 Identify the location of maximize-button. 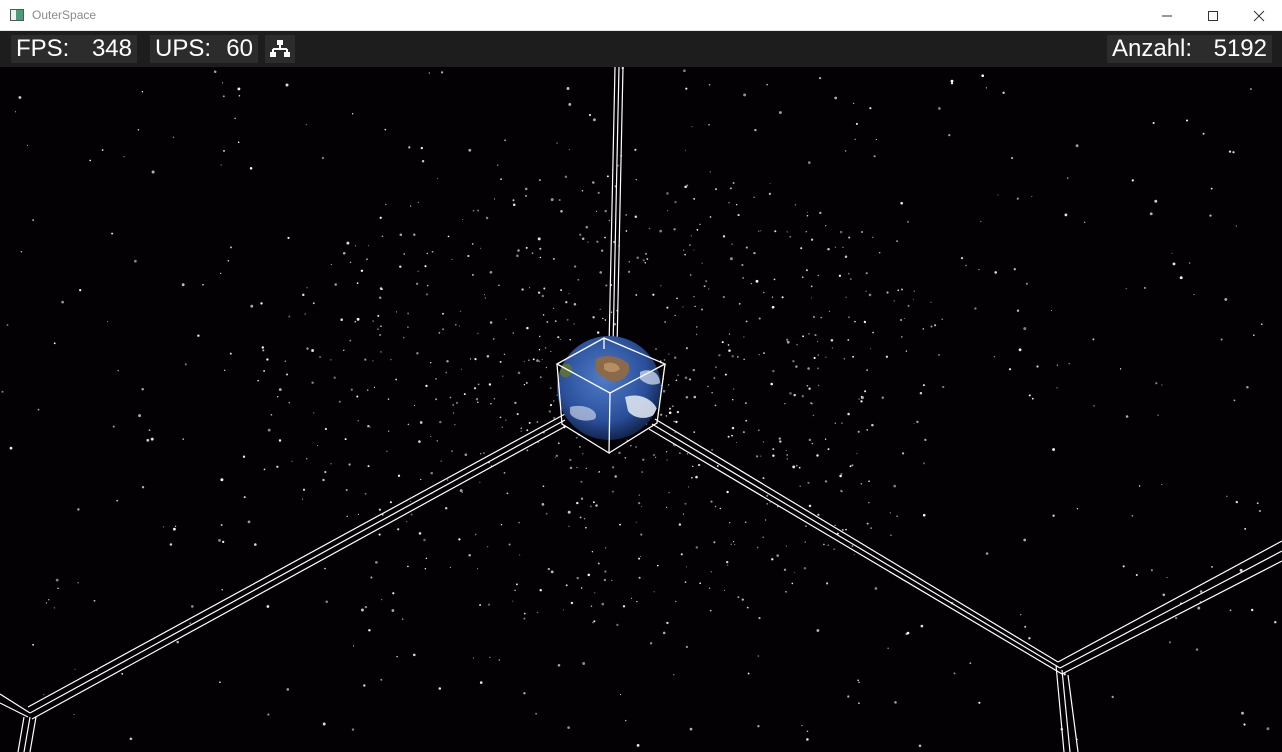
(1213, 15).